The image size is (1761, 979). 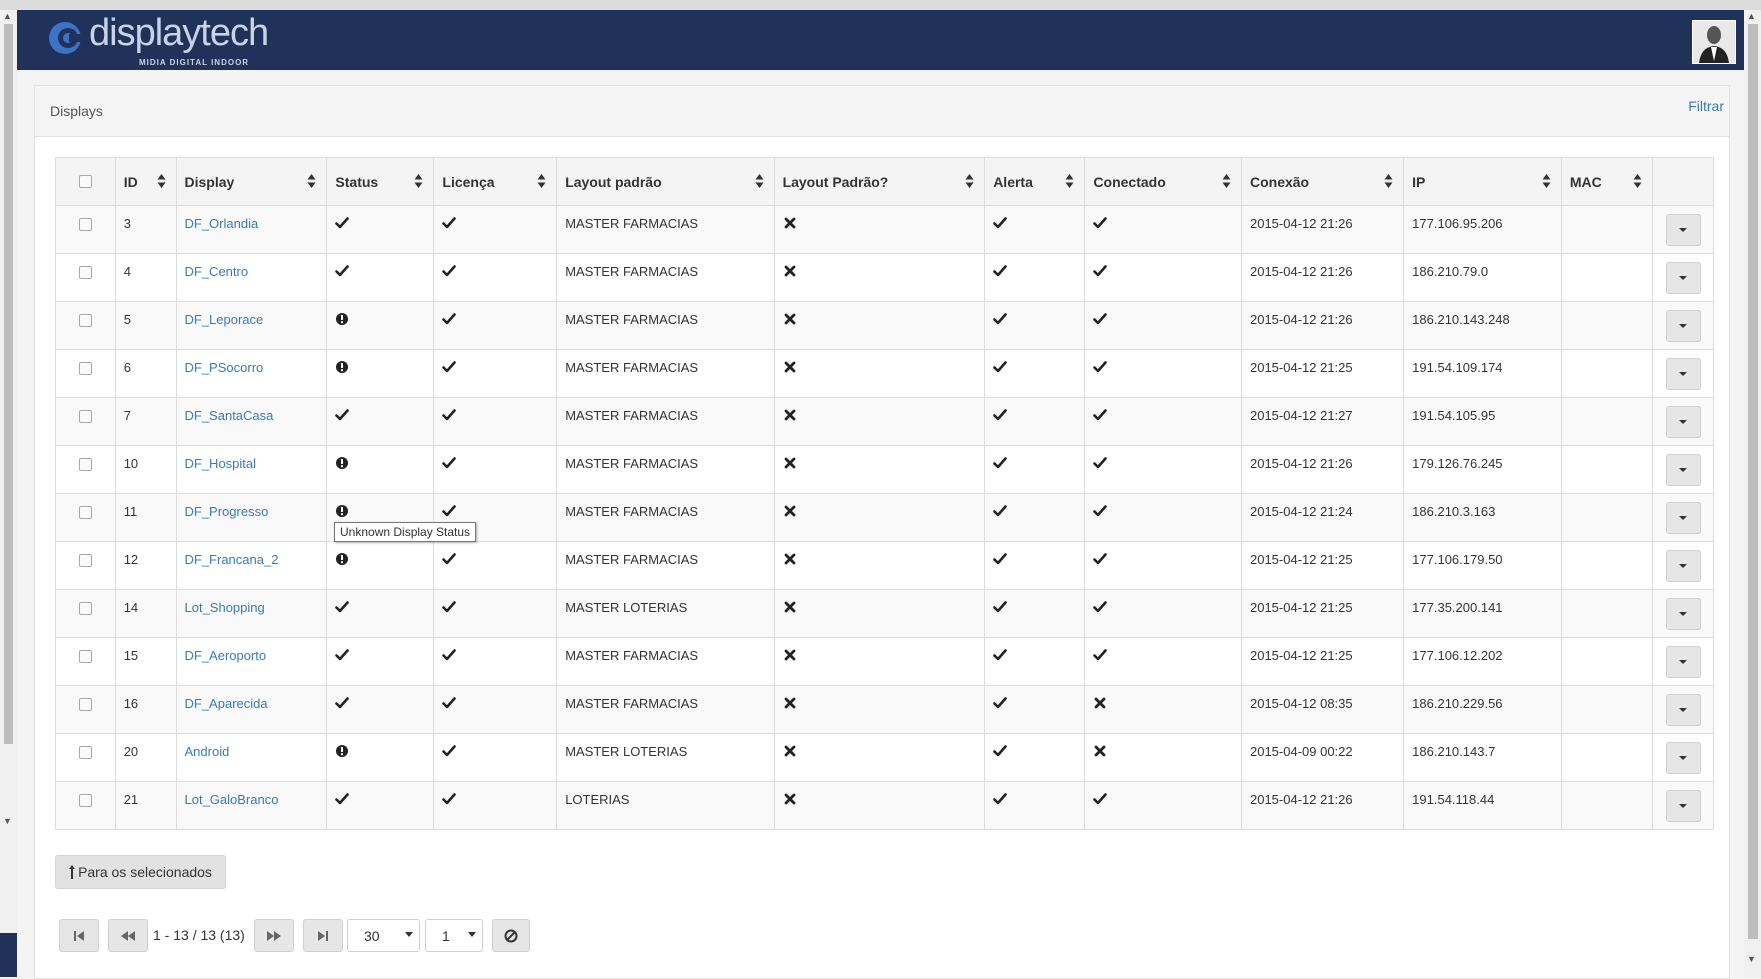 What do you see at coordinates (495, 181) in the screenshot?
I see `column-header-license: Licença` at bounding box center [495, 181].